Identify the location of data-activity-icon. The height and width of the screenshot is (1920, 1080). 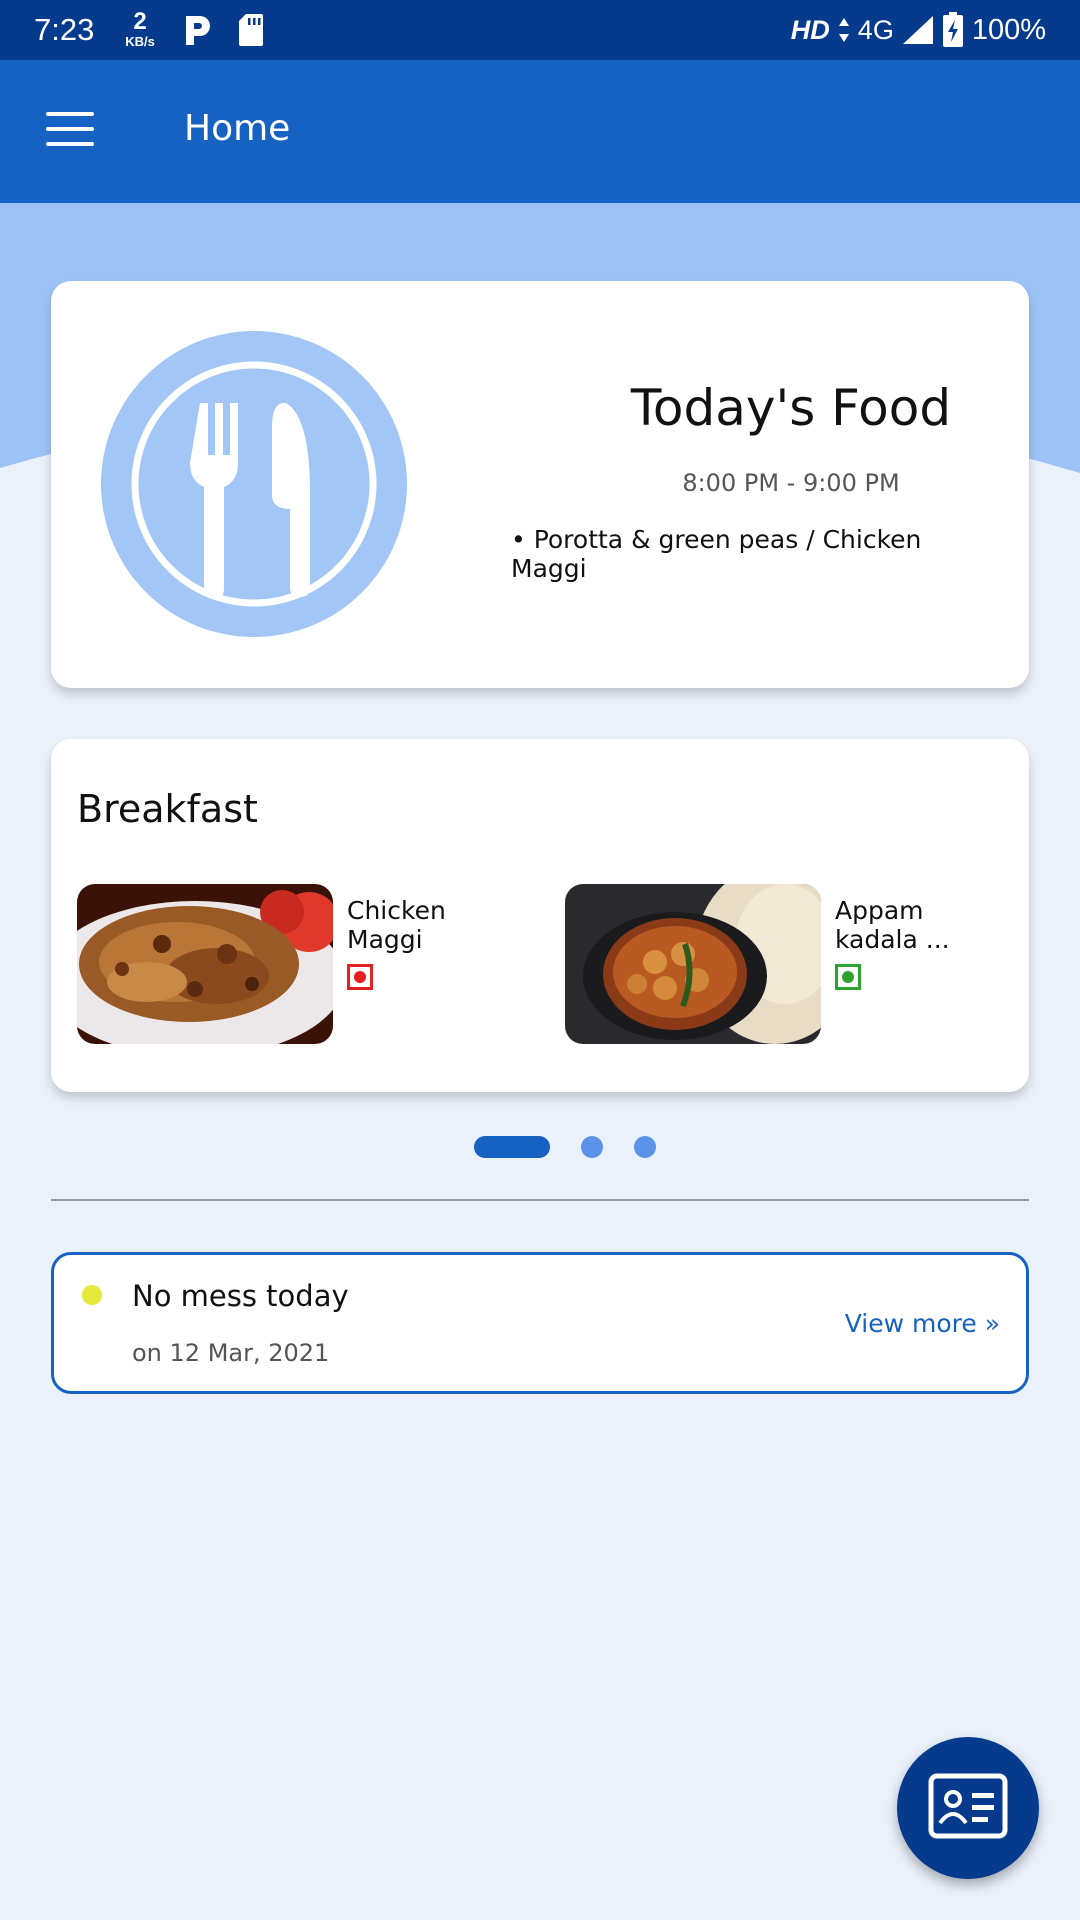
(843, 30).